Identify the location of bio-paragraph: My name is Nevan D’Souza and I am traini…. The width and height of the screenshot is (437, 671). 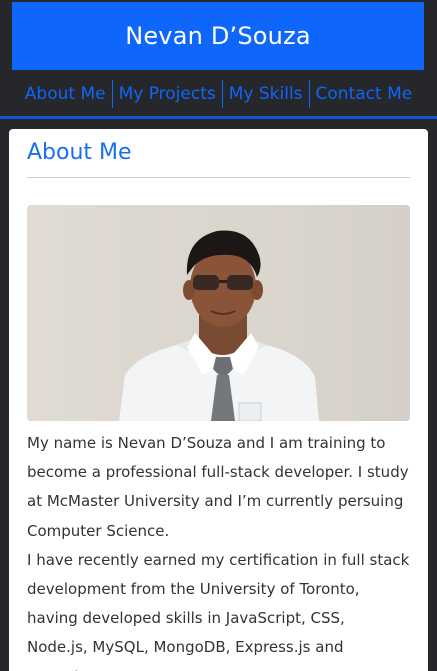
(218, 487).